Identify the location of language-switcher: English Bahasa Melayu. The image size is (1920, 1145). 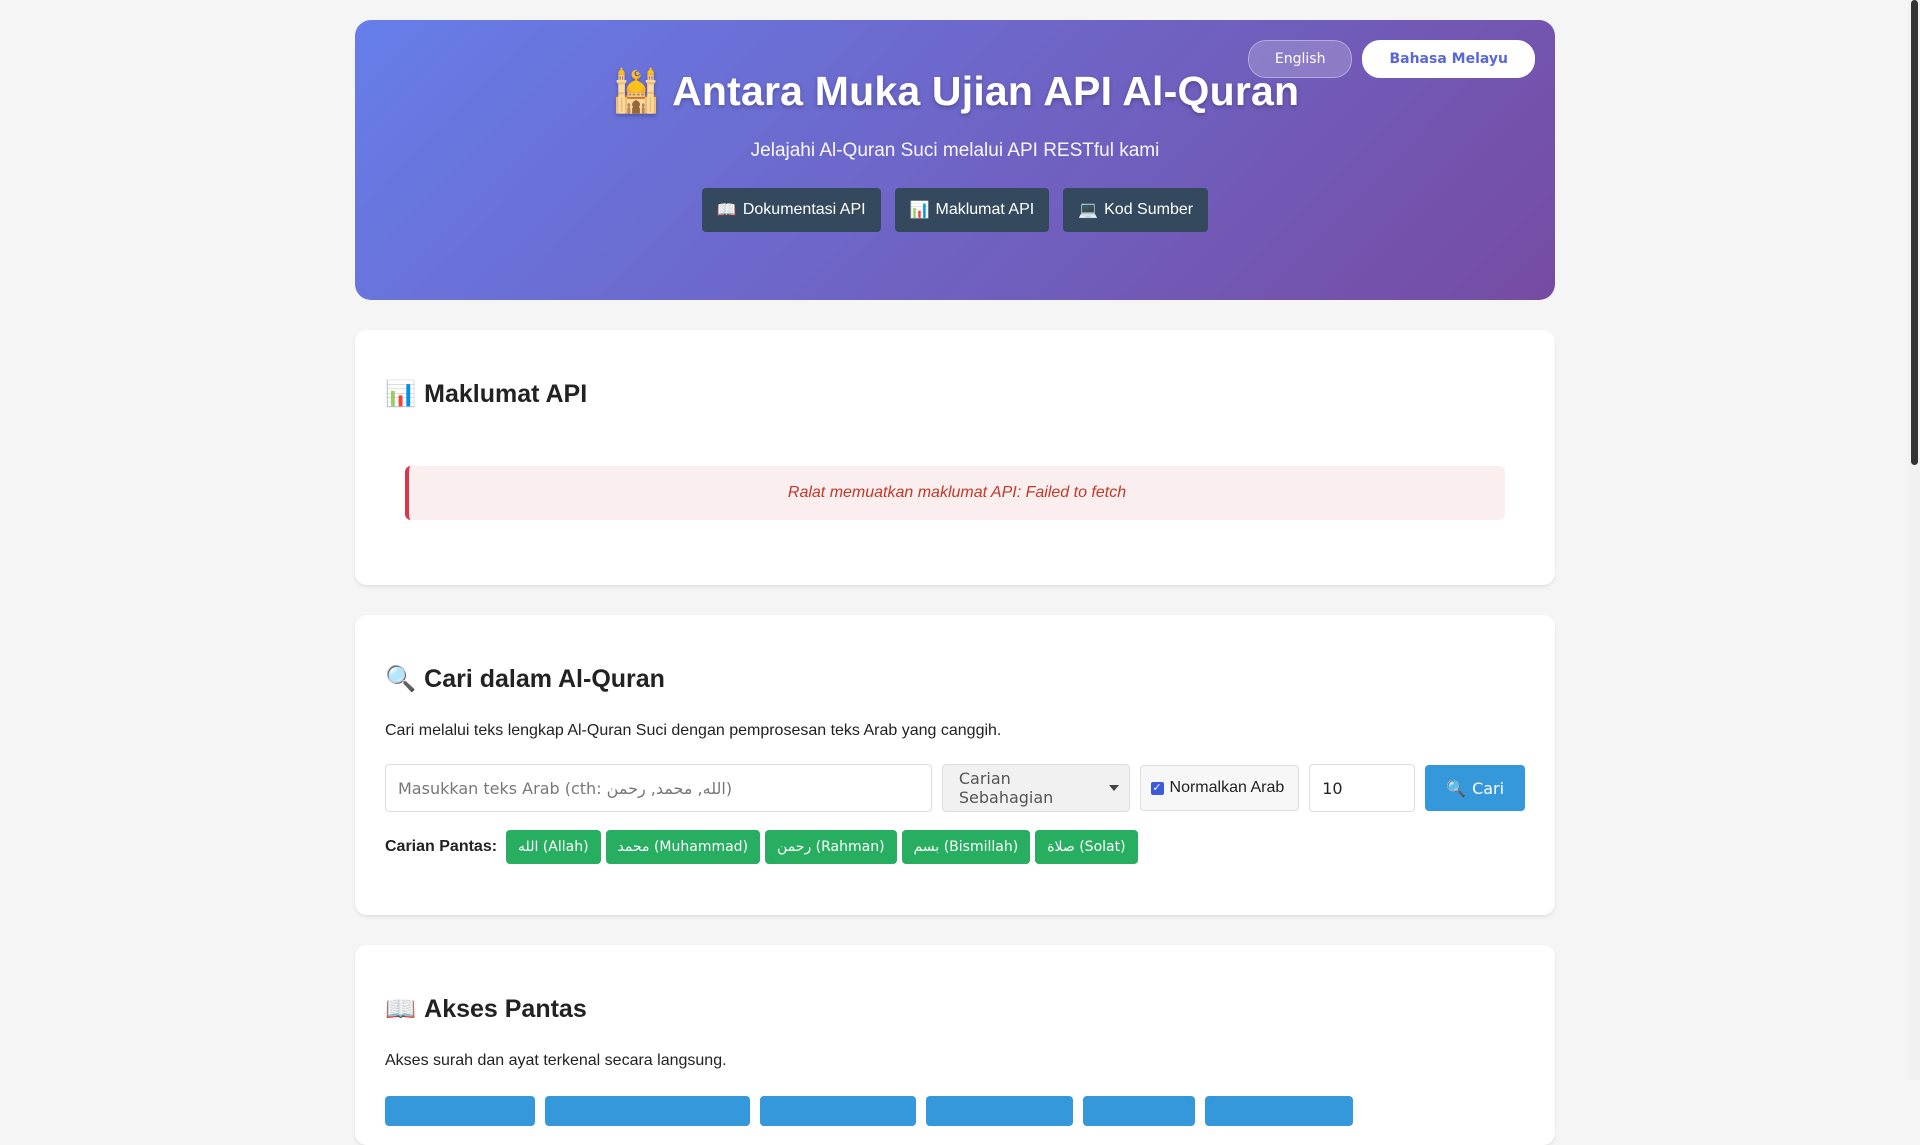
(1391, 59).